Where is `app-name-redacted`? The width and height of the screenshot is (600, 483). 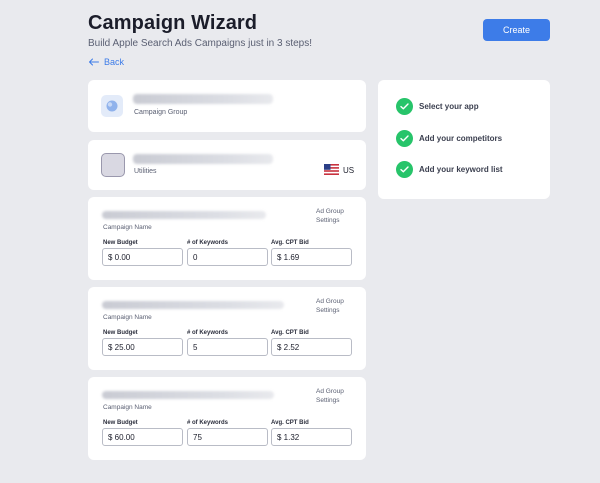
app-name-redacted is located at coordinates (203, 159).